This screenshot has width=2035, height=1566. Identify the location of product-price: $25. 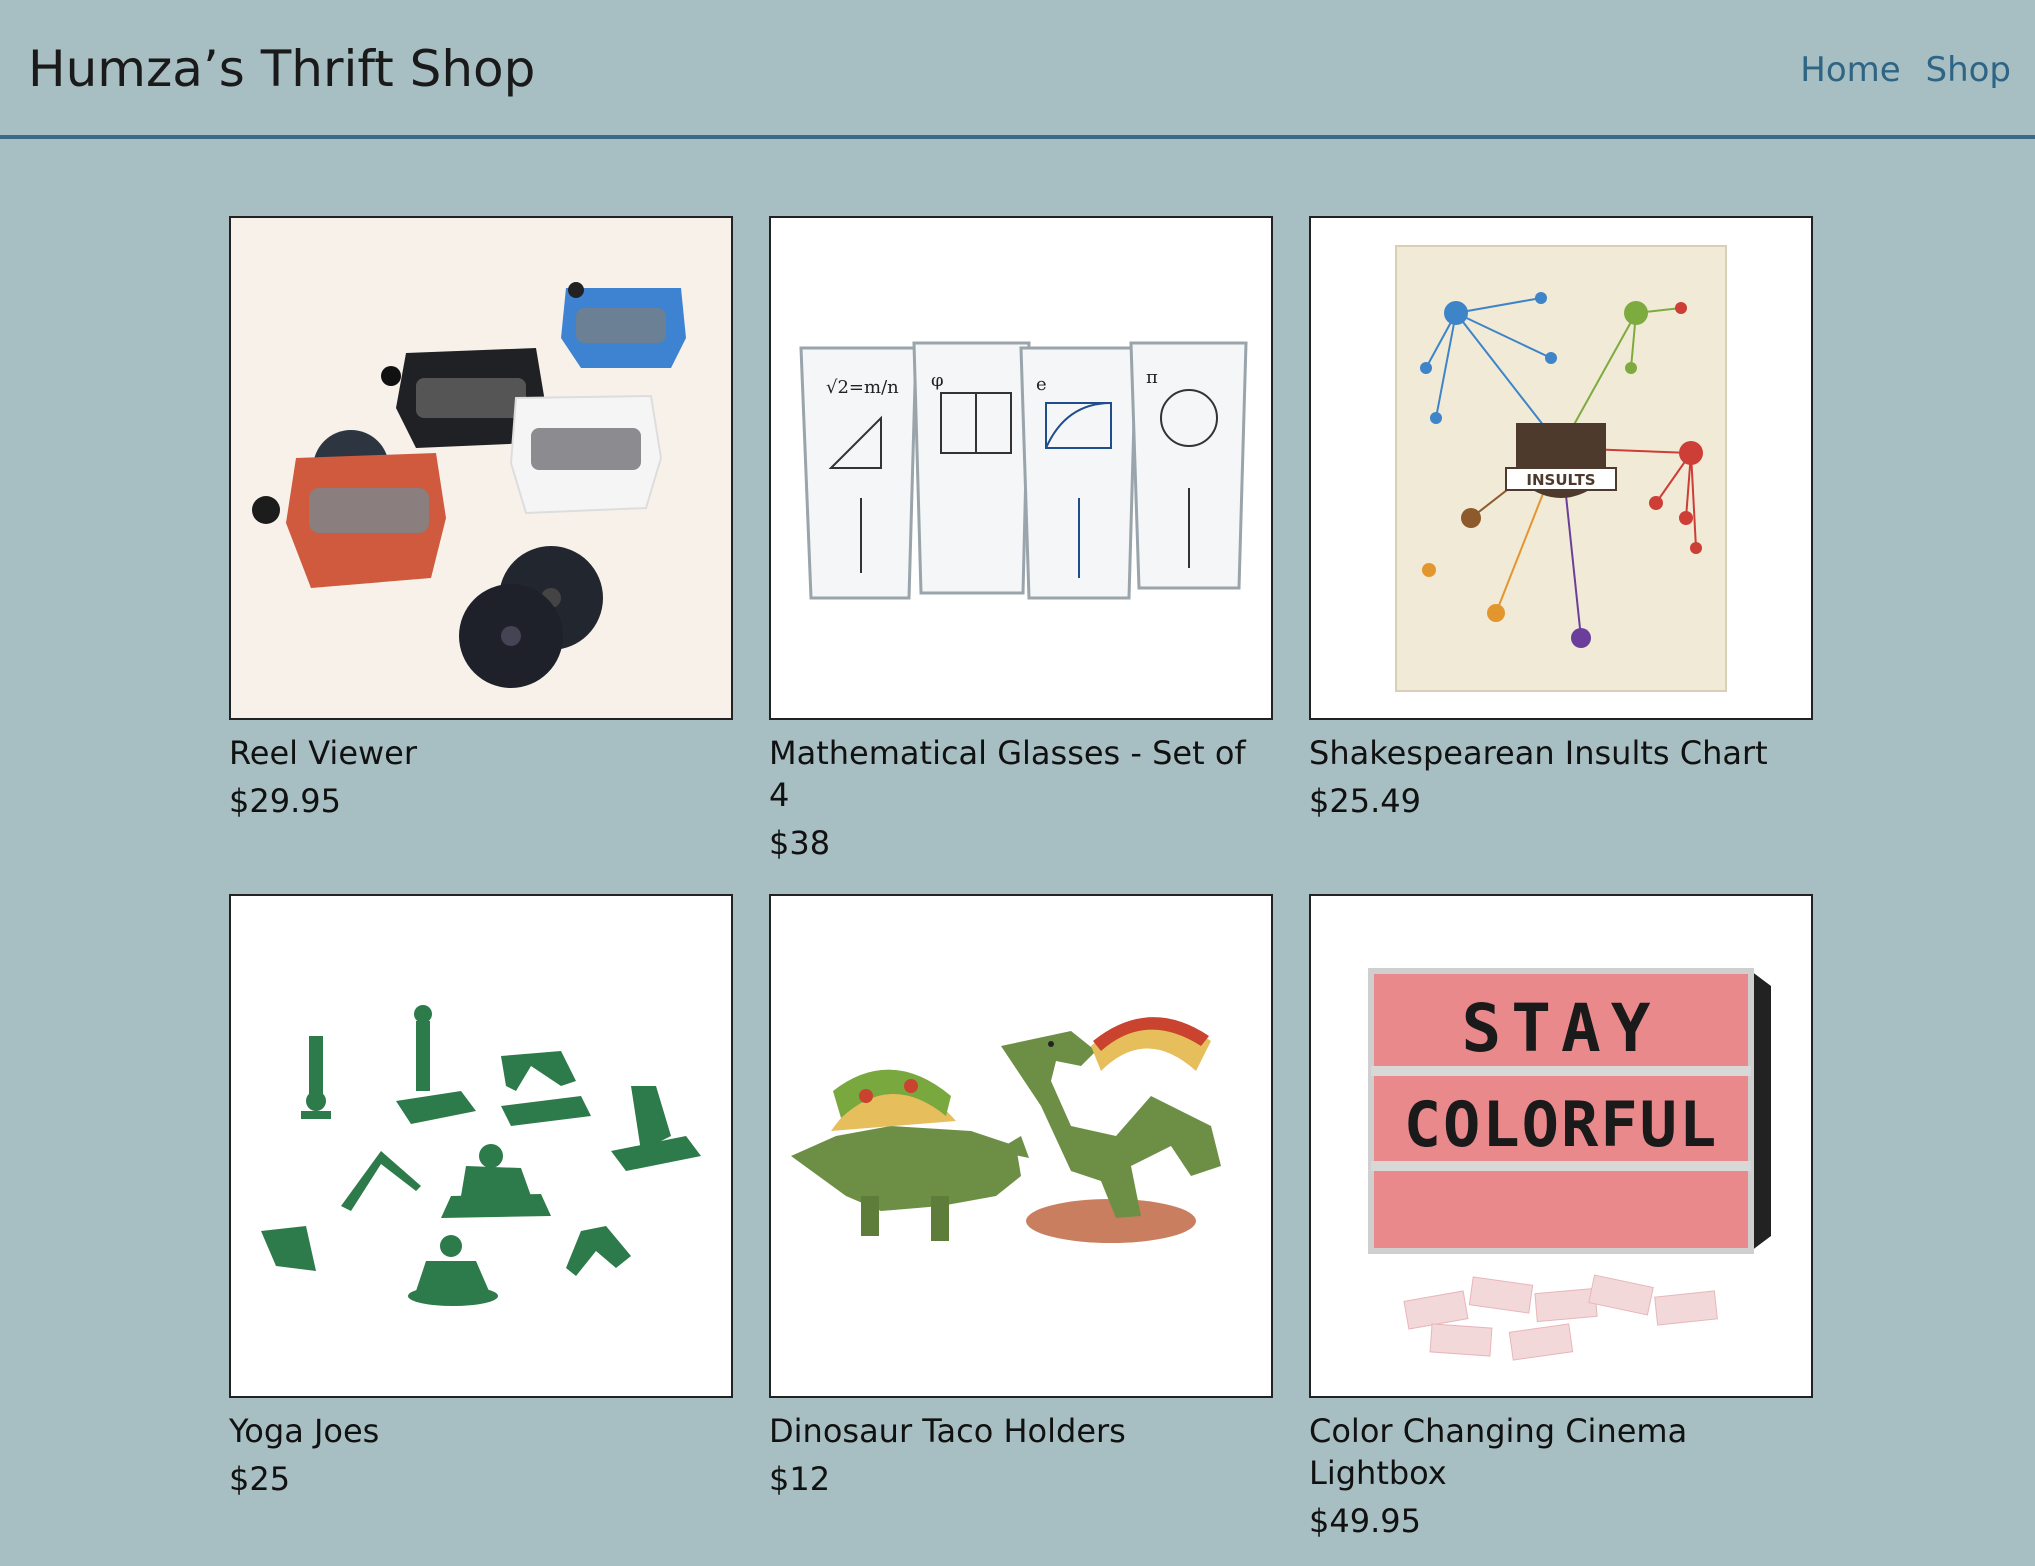
(260, 1479).